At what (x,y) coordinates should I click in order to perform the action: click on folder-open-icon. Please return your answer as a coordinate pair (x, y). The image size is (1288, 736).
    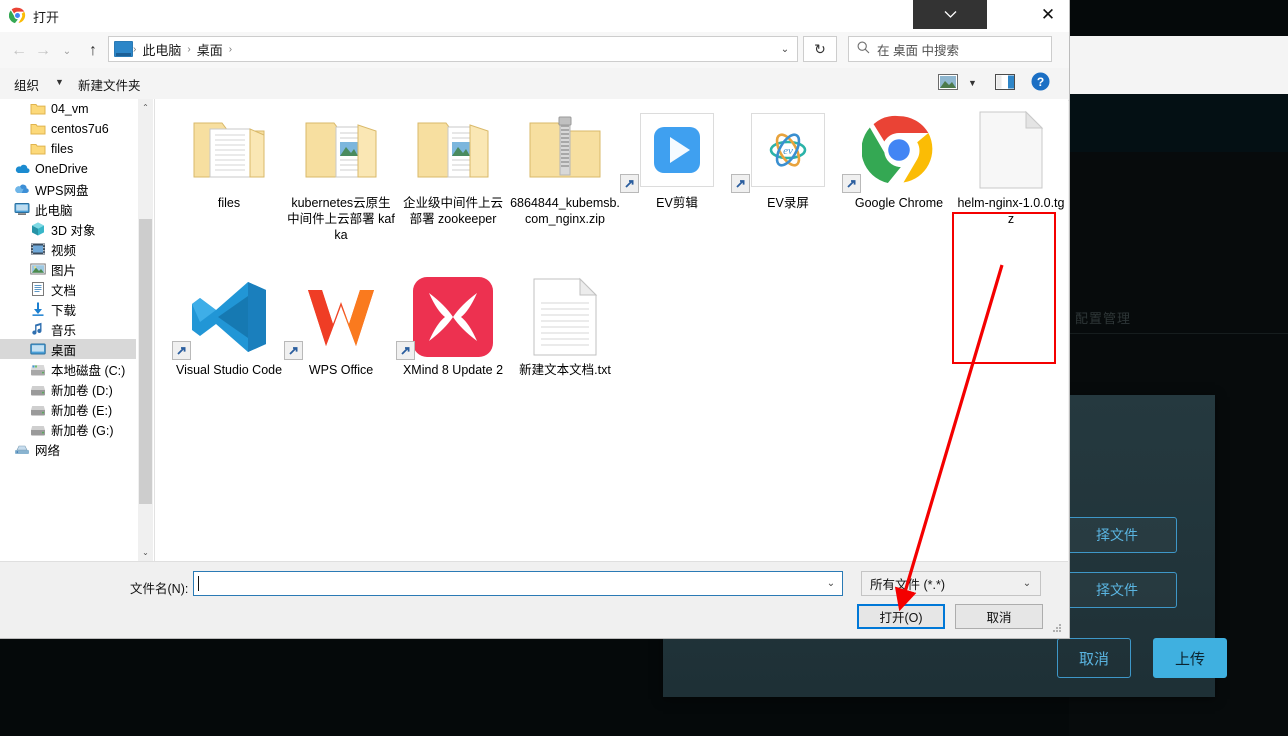
    Looking at the image, I should click on (229, 150).